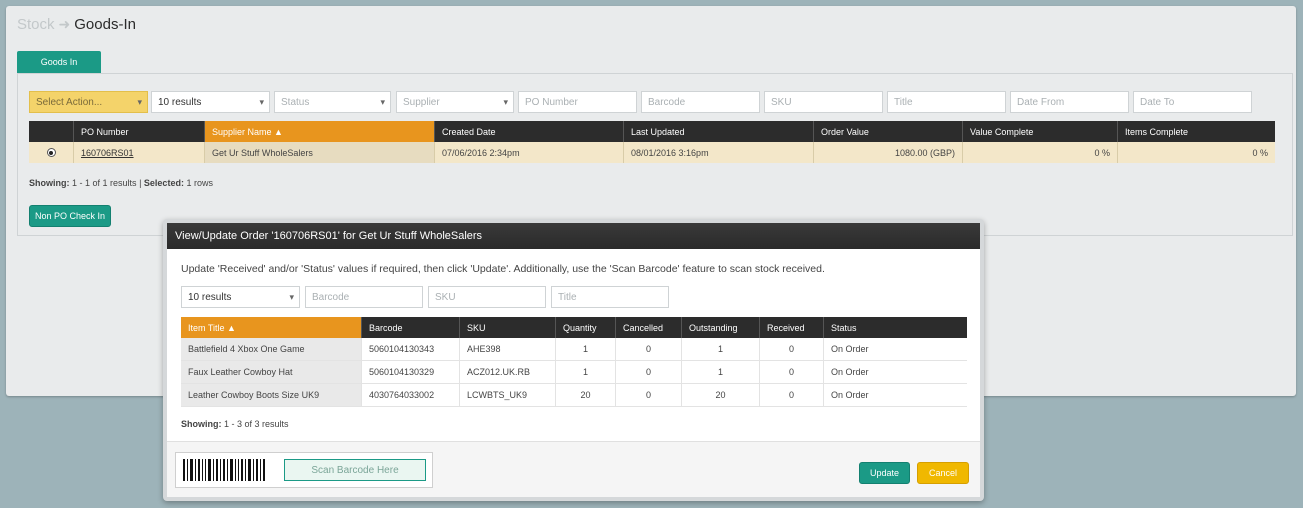 This screenshot has width=1303, height=508. What do you see at coordinates (163, 183) in the screenshot?
I see `selected-label: Selected:` at bounding box center [163, 183].